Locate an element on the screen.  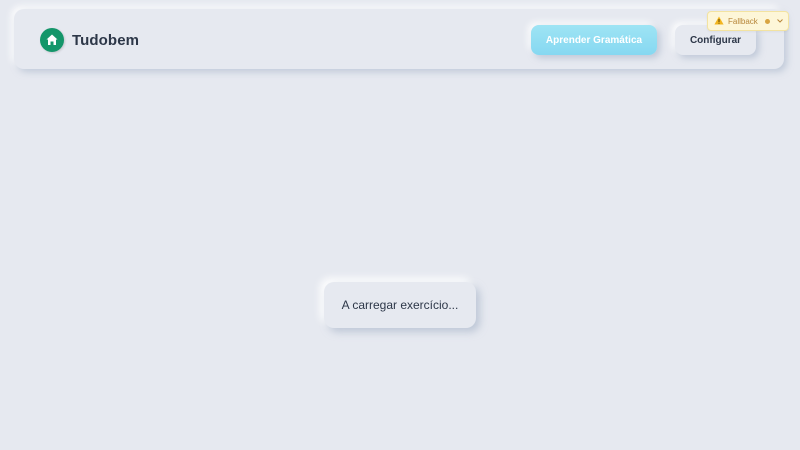
fallback-label: Fallback is located at coordinates (743, 21).